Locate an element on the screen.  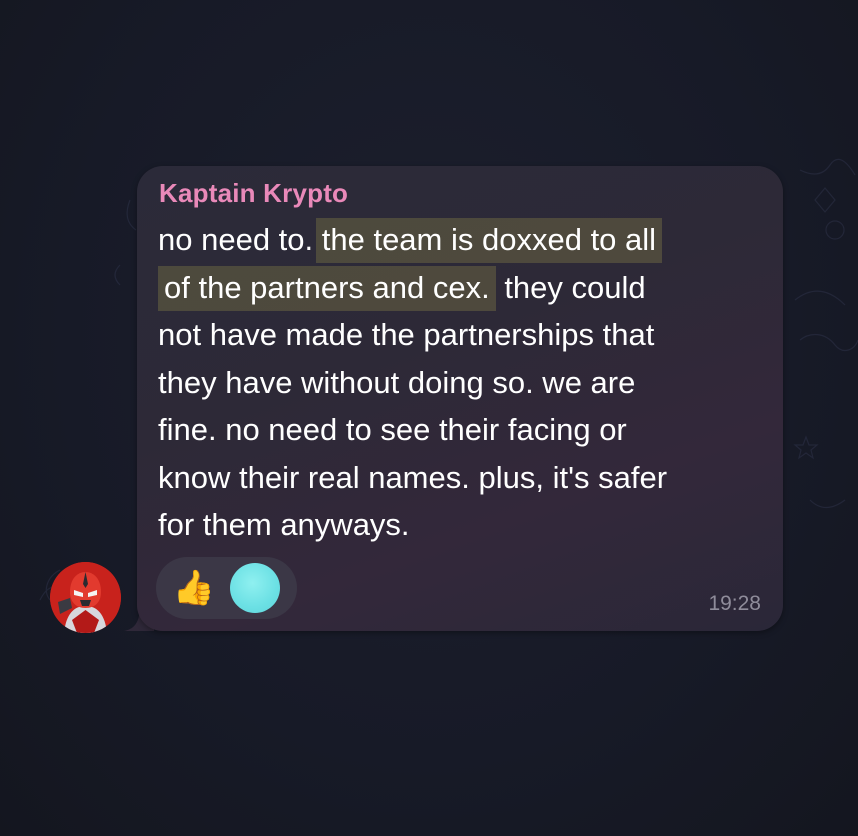
message-line: know their real names. plus, it's safer is located at coordinates (413, 477).